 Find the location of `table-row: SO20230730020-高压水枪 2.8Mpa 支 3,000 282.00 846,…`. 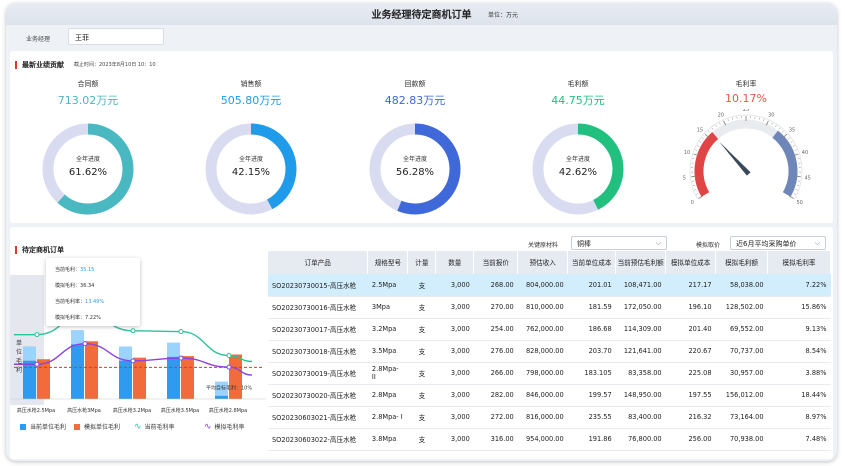

table-row: SO20230730020-高压水枪 2.8Mpa 支 3,000 282.00 846,… is located at coordinates (549, 395).